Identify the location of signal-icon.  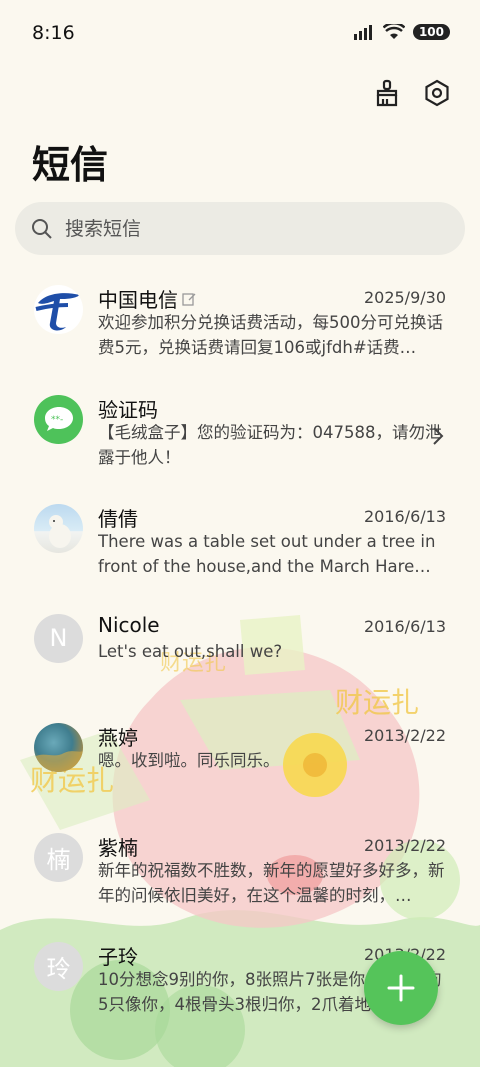
(362, 32).